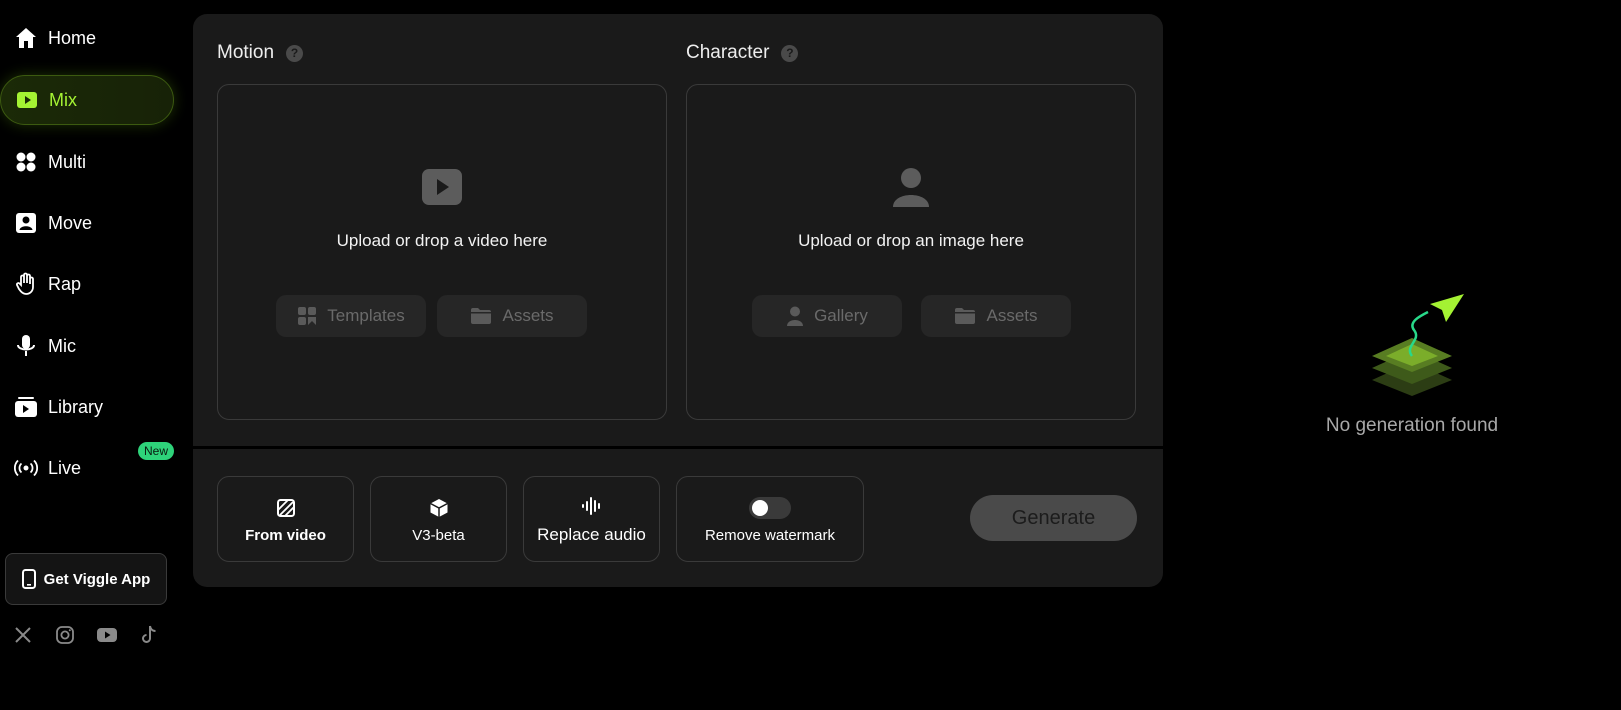 The height and width of the screenshot is (710, 1621). I want to click on library-icon, so click(26, 407).